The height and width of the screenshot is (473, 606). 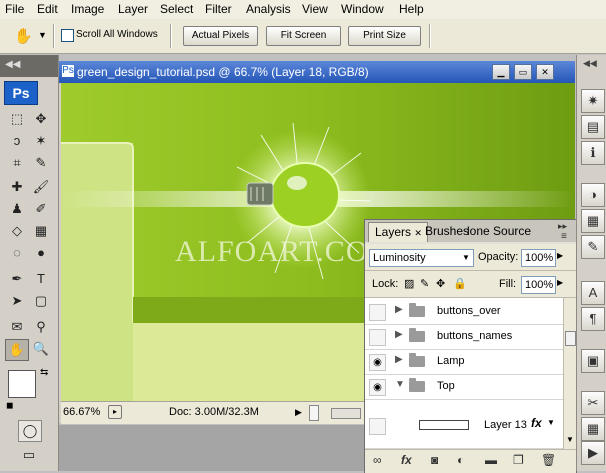 What do you see at coordinates (400, 384) in the screenshot?
I see `expanded-icon: ▼` at bounding box center [400, 384].